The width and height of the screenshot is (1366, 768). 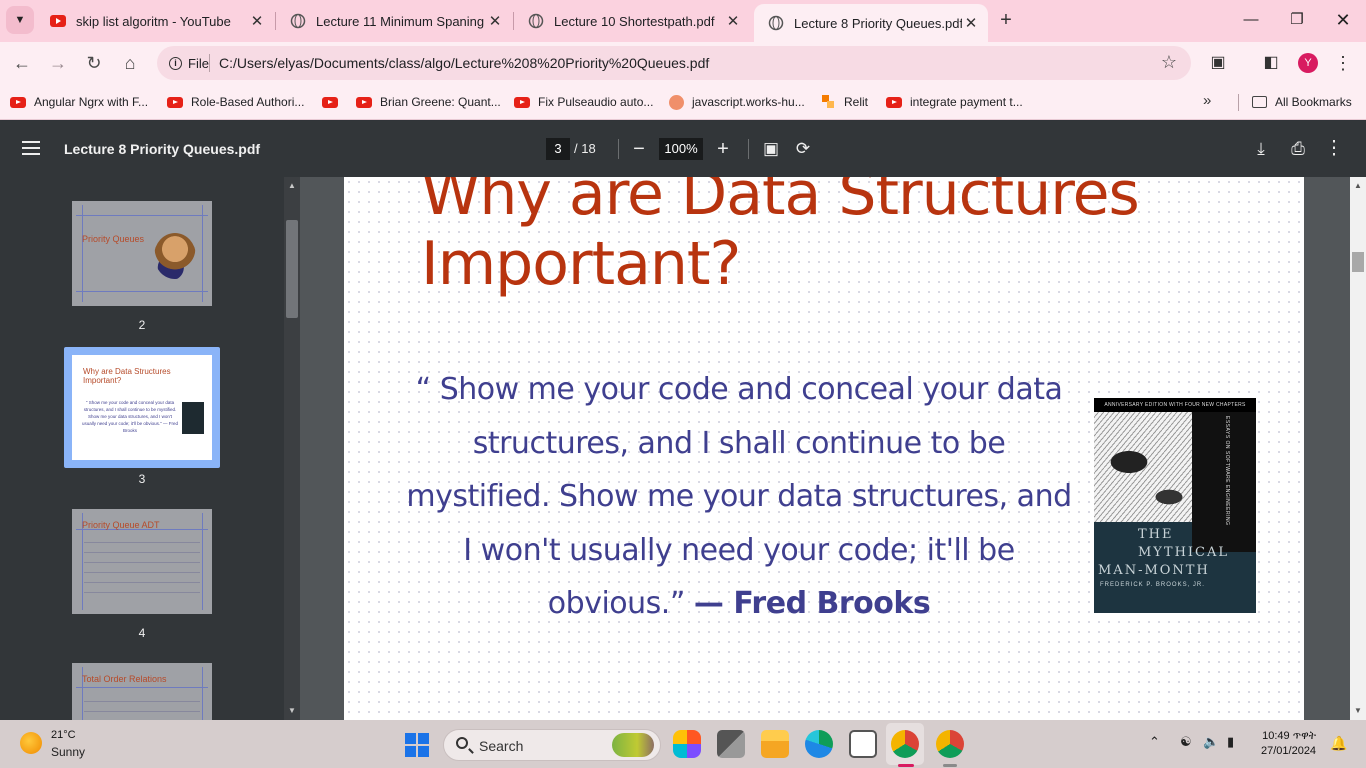 I want to click on zoom-out-minus-icon: −, so click(x=639, y=149).